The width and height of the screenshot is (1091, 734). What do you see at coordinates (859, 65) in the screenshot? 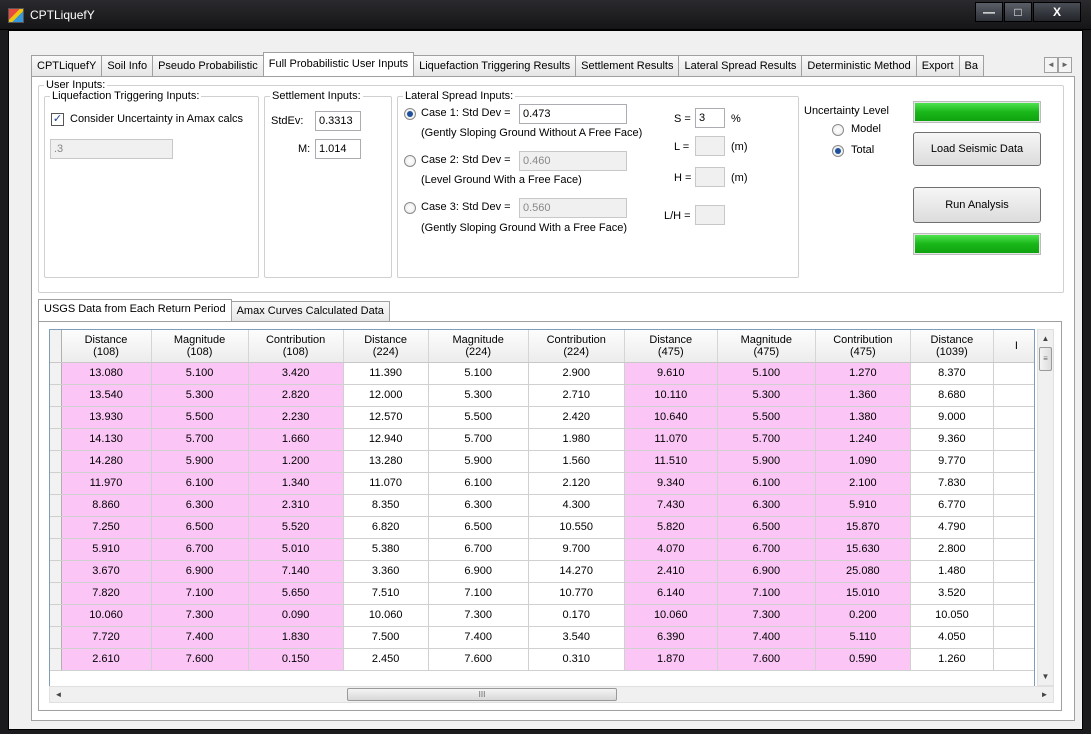
I see `tab-deterministic-method: Deterministic Method` at bounding box center [859, 65].